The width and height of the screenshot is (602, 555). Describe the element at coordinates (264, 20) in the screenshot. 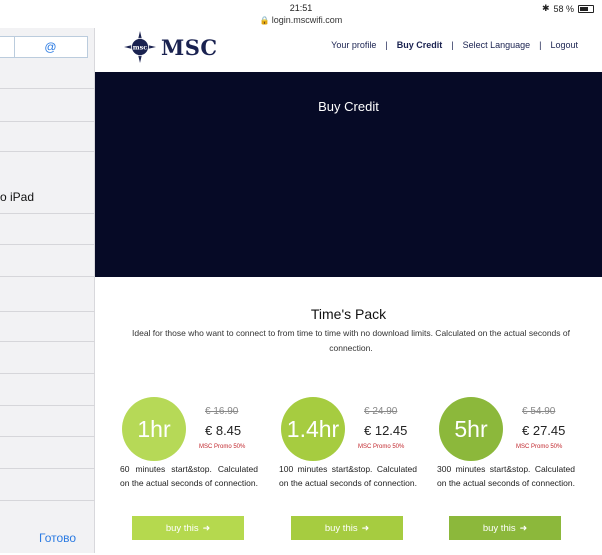

I see `lock-icon: 🔒` at that location.